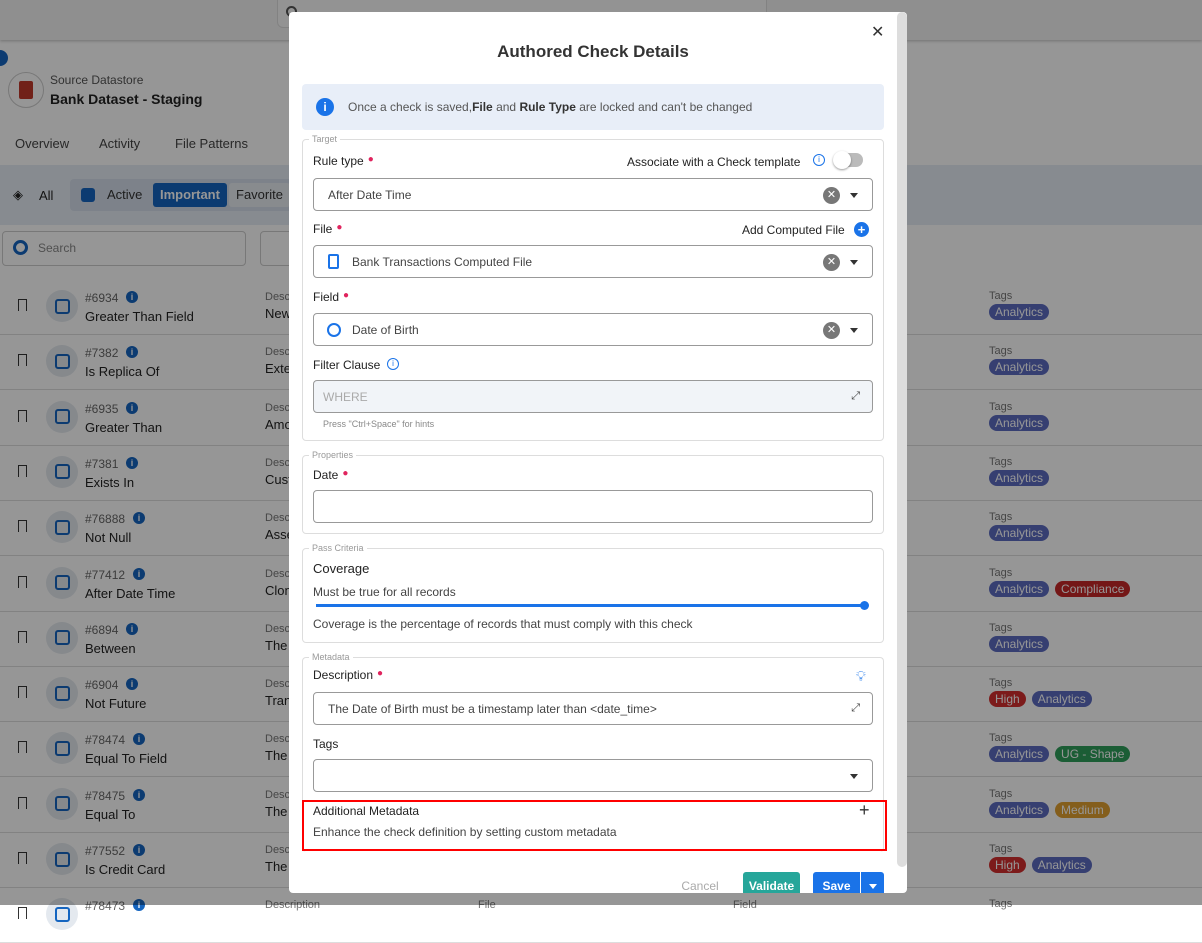 Image resolution: width=1202 pixels, height=943 pixels. Describe the element at coordinates (343, 161) in the screenshot. I see `rule-type-label: Rule type ●` at that location.